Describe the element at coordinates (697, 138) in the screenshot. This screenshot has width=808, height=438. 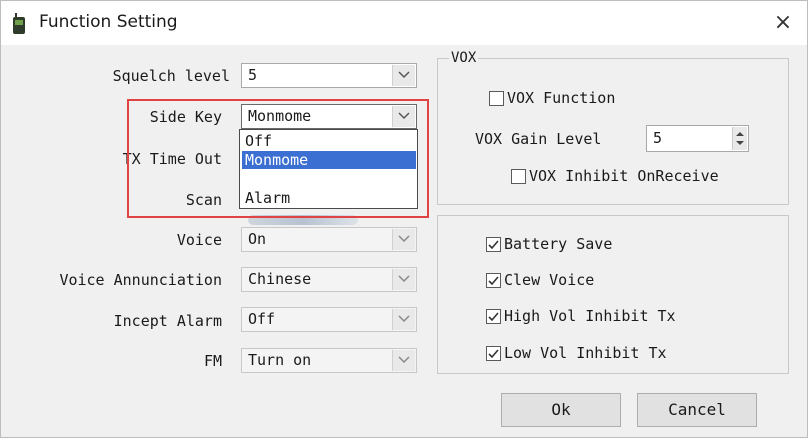
I see `vox-gain-spinner: 5` at that location.